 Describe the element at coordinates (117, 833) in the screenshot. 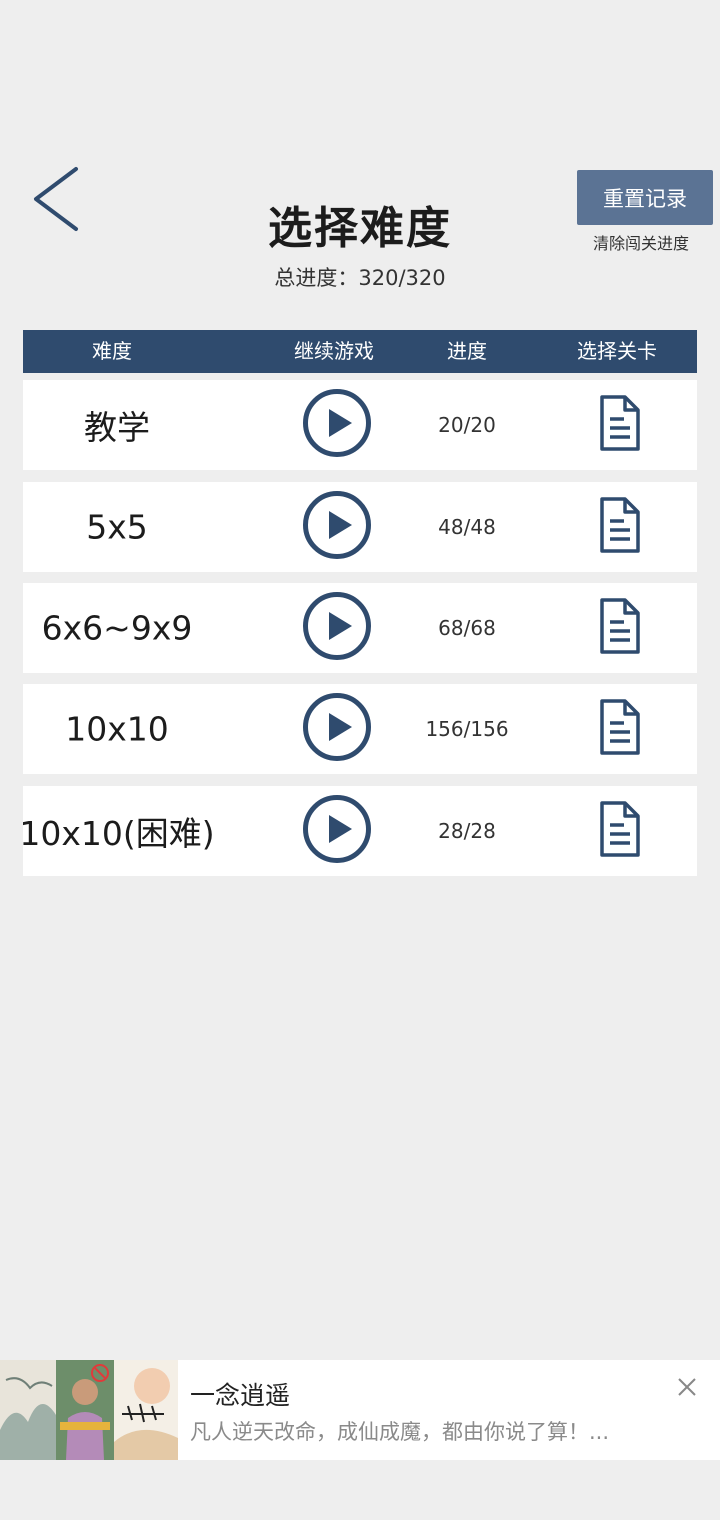

I see `difficulty-name: 10x10(困难)` at that location.